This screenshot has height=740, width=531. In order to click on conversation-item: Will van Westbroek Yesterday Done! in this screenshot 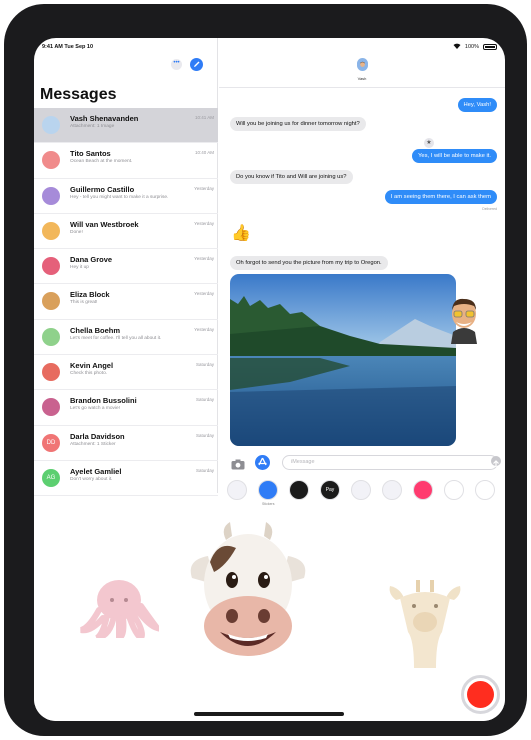, I will do `click(126, 232)`.